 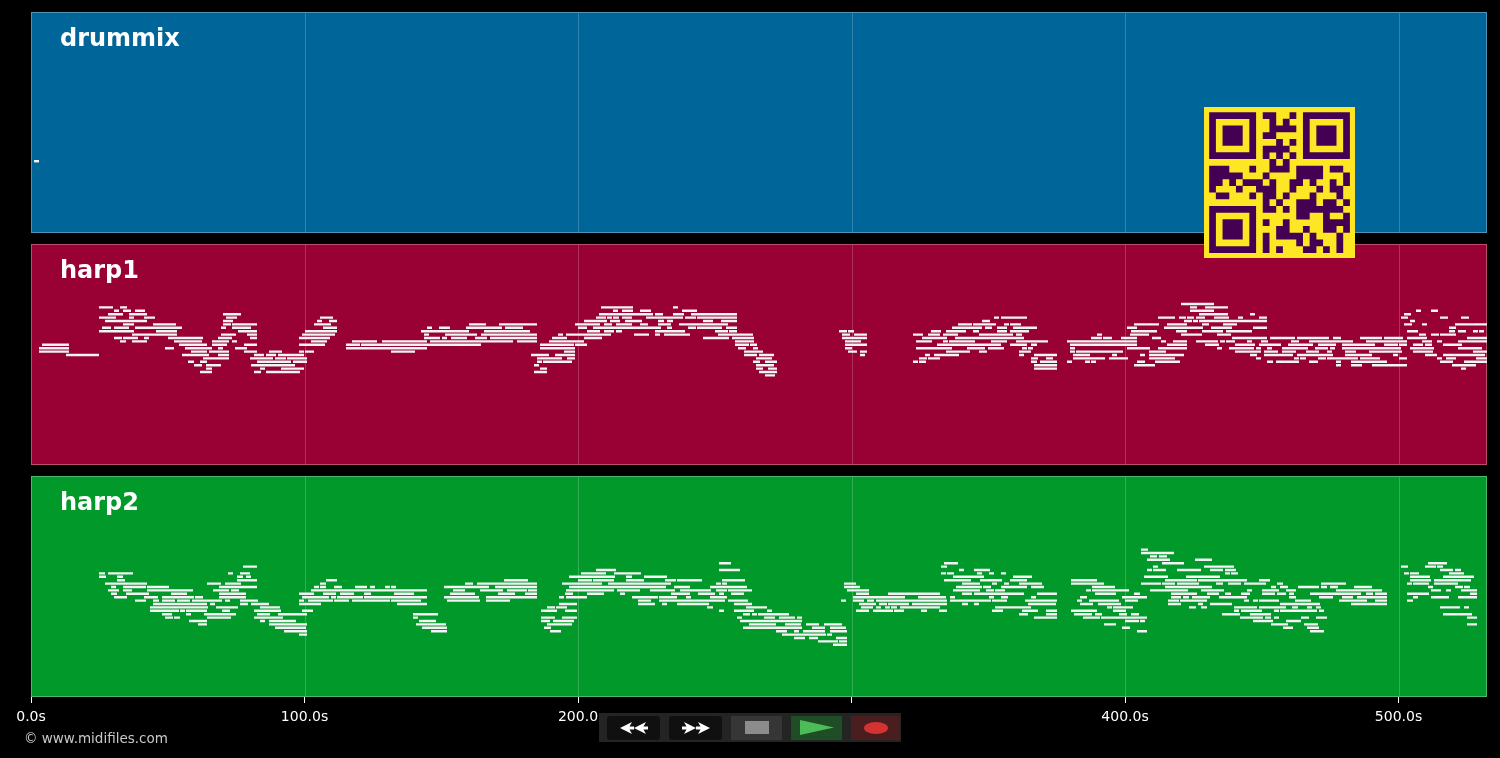 I want to click on record-button, so click(x=875, y=727).